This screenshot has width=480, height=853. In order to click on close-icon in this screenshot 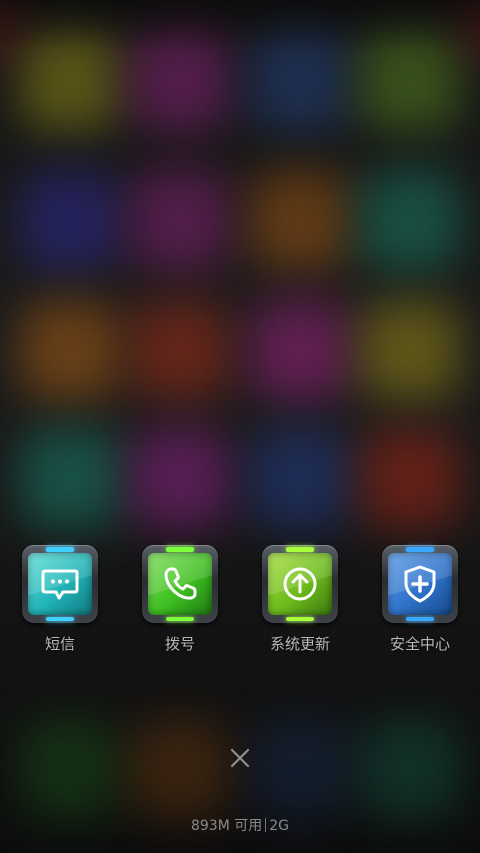, I will do `click(240, 758)`.